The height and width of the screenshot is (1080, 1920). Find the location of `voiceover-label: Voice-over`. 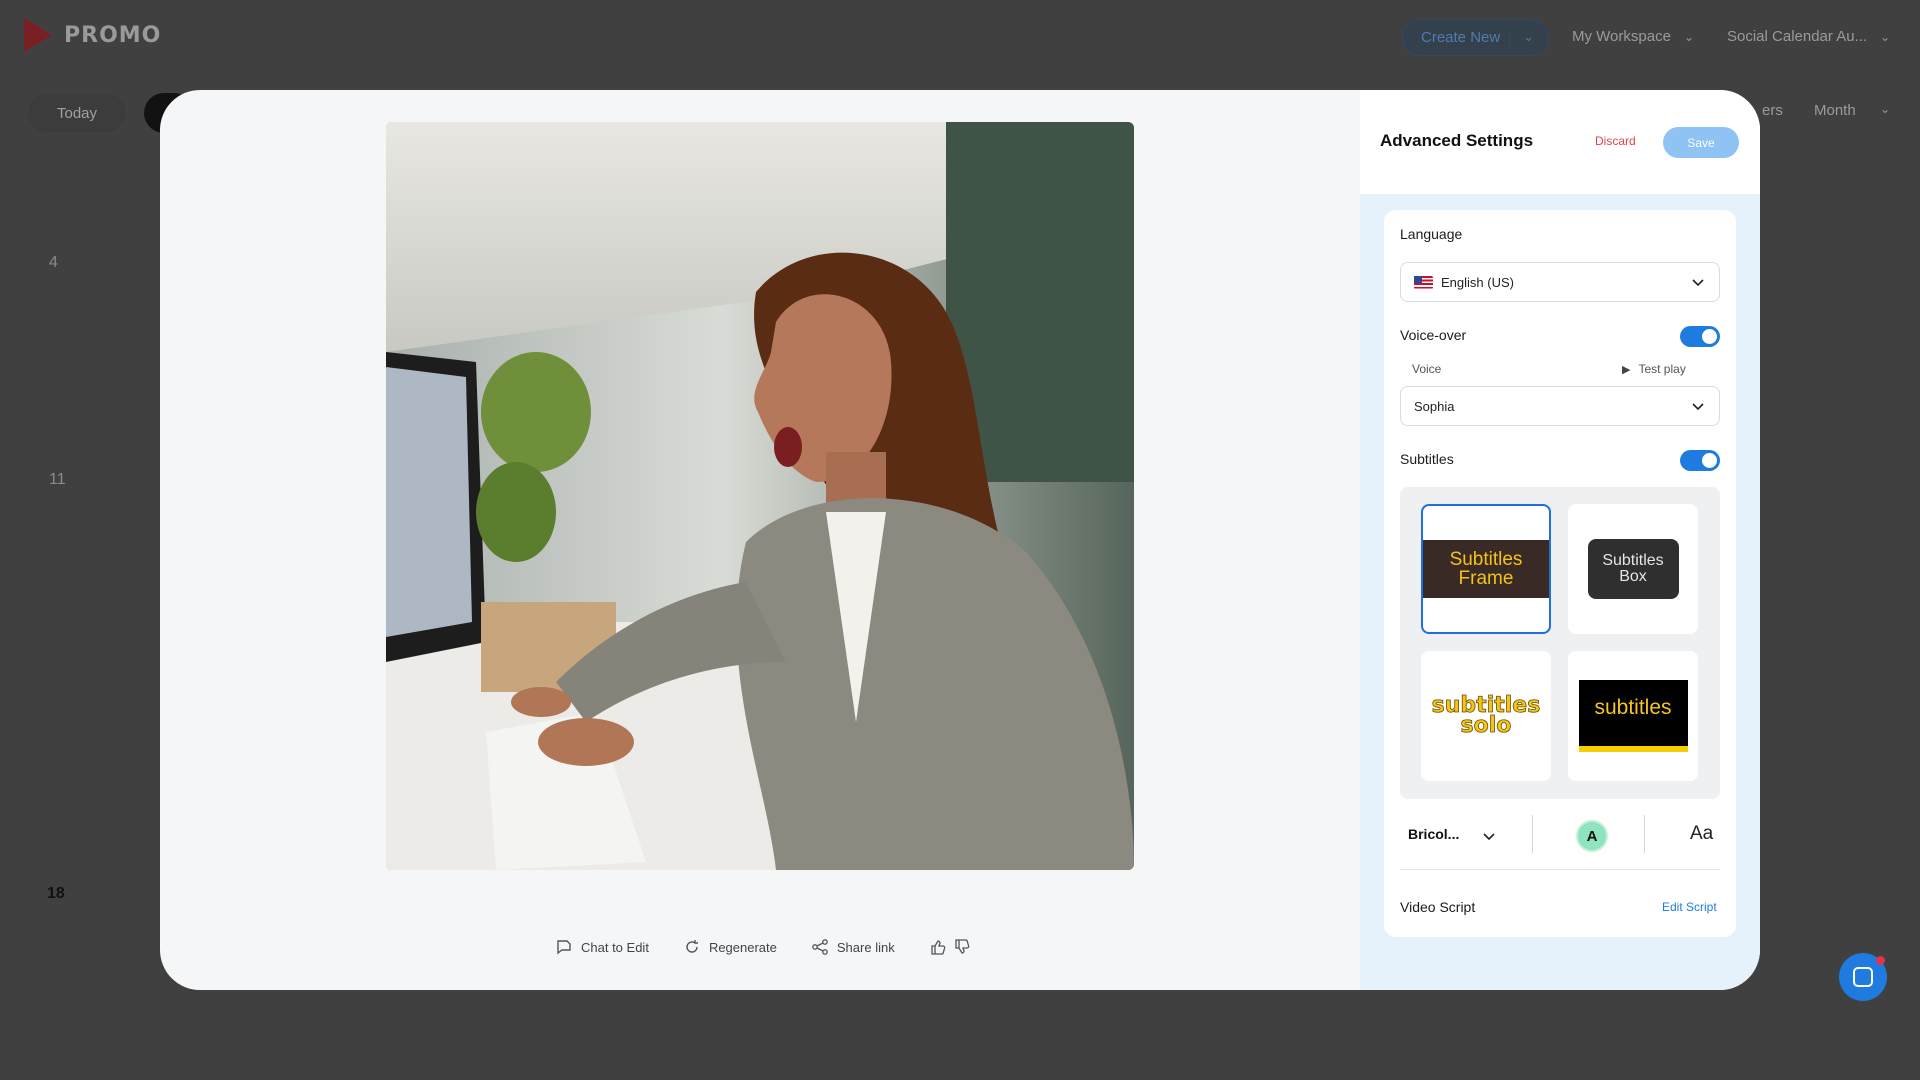

voiceover-label: Voice-over is located at coordinates (1433, 335).